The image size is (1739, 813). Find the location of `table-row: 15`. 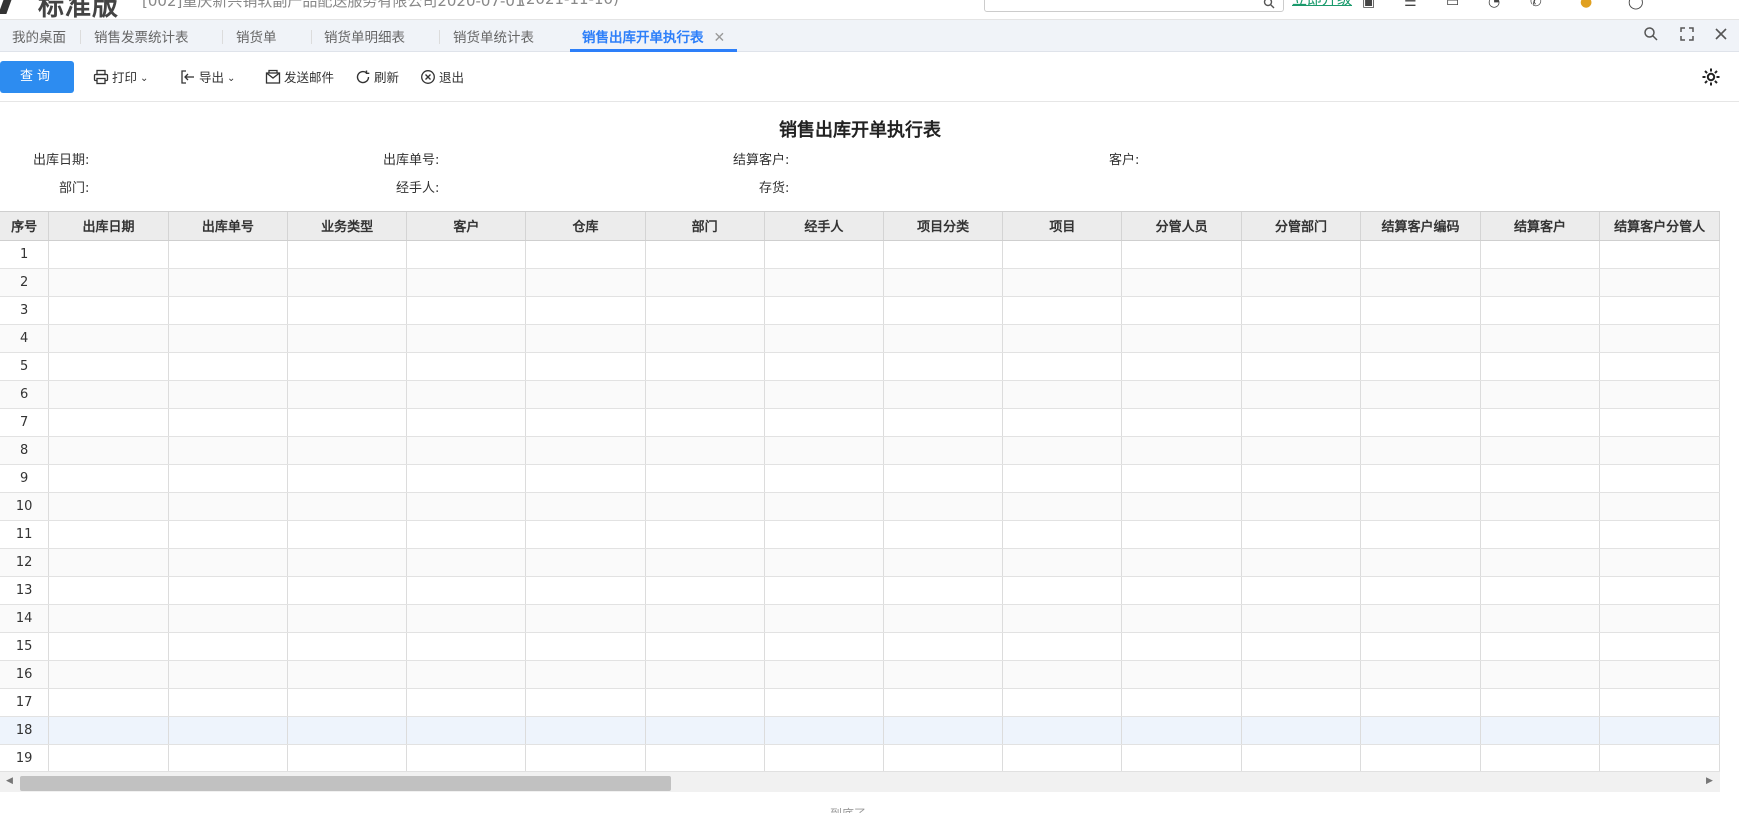

table-row: 15 is located at coordinates (860, 646).